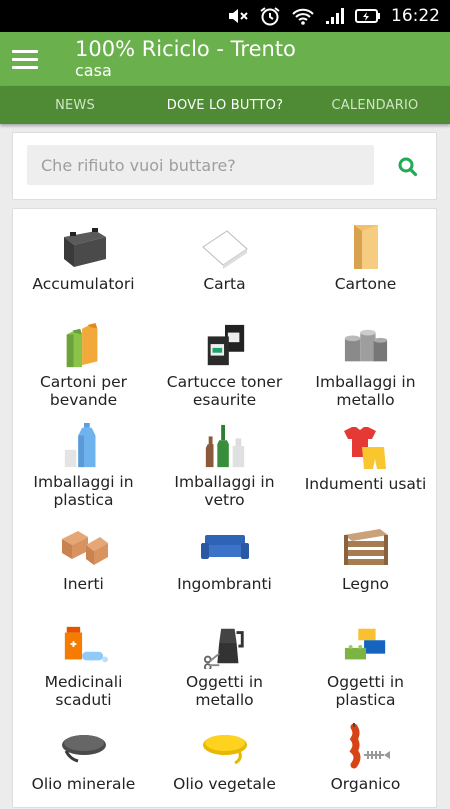 Image resolution: width=450 pixels, height=809 pixels. I want to click on category-label: Organico, so click(365, 784).